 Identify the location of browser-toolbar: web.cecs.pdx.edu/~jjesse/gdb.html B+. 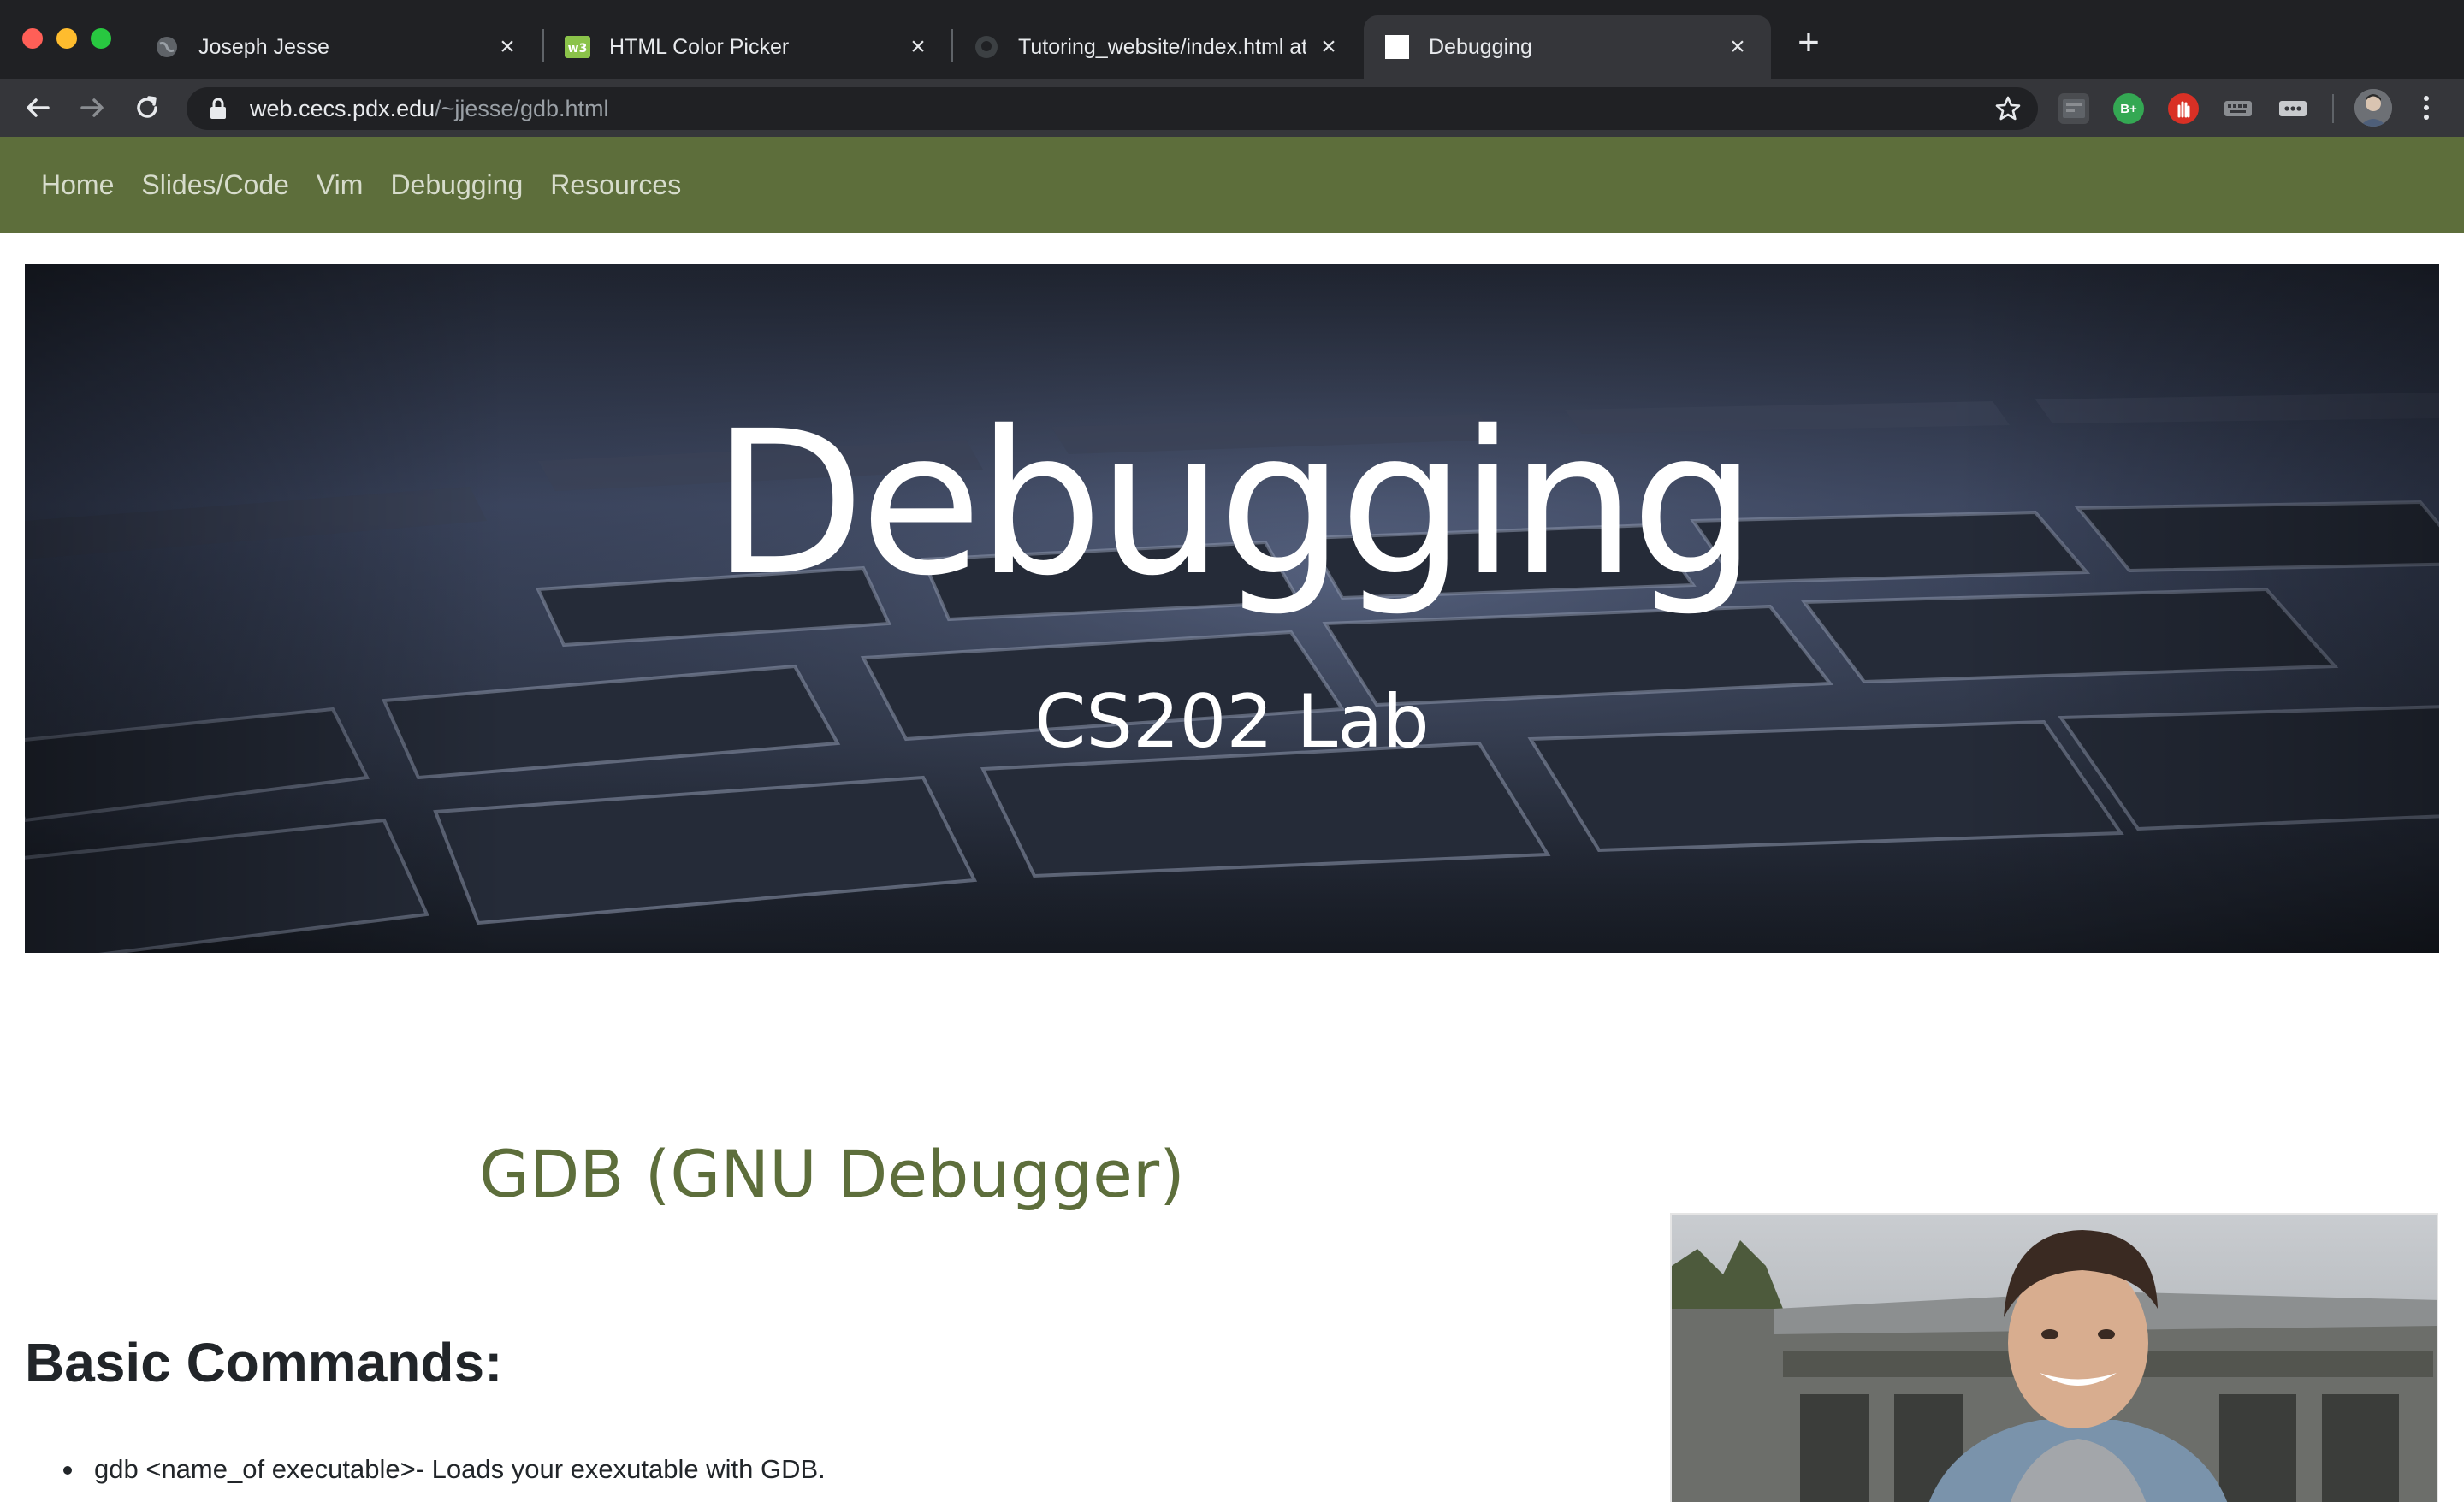
(1232, 108).